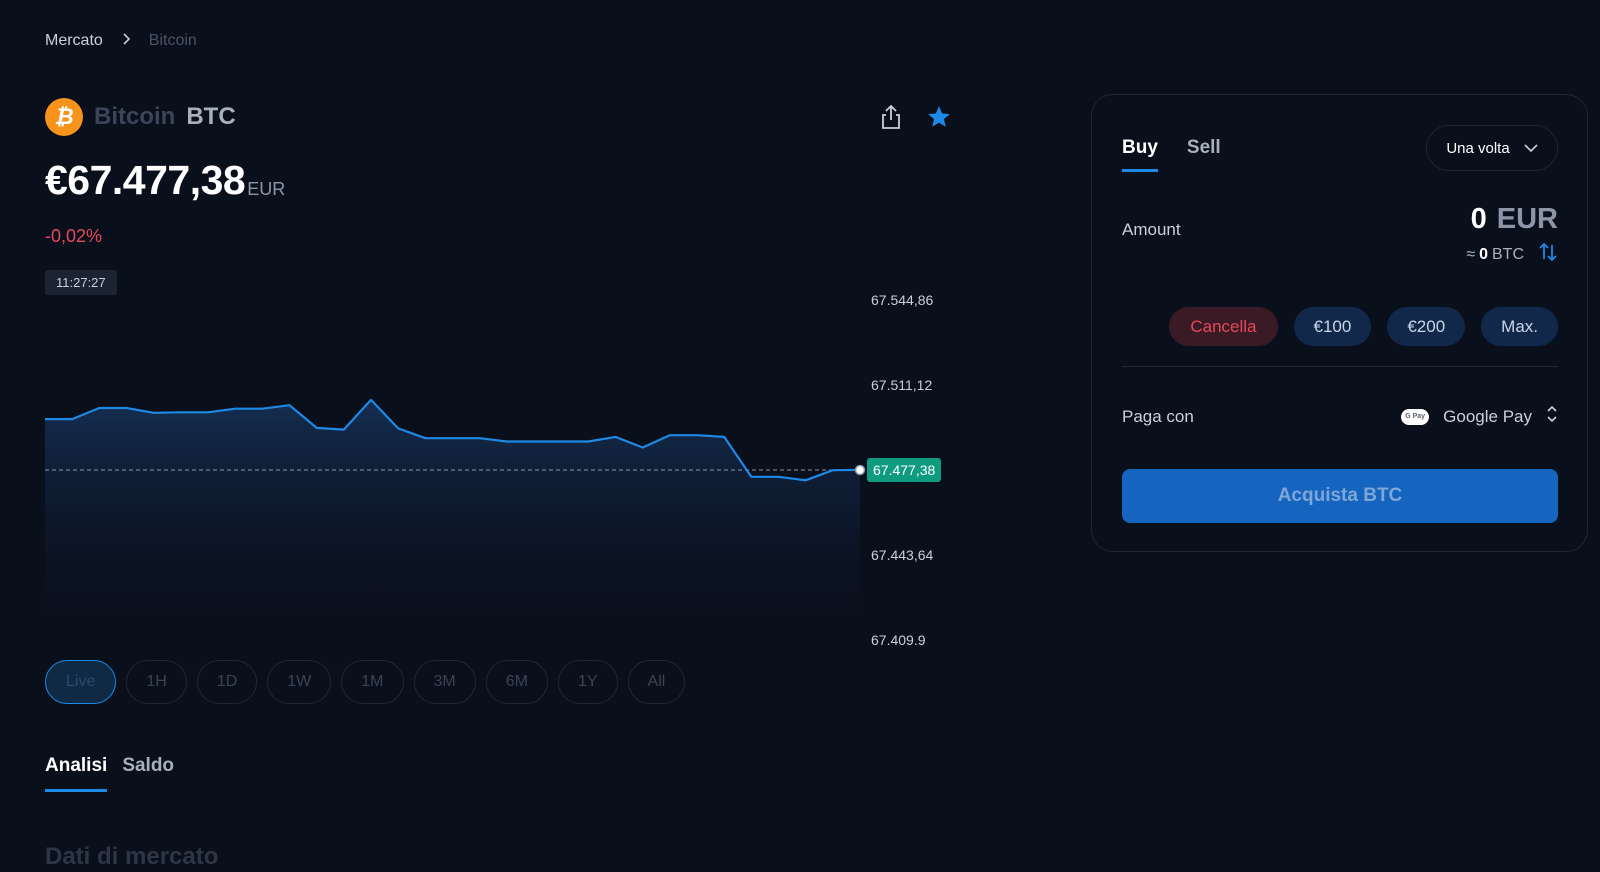  I want to click on amount-currency: EUR, so click(1527, 219).